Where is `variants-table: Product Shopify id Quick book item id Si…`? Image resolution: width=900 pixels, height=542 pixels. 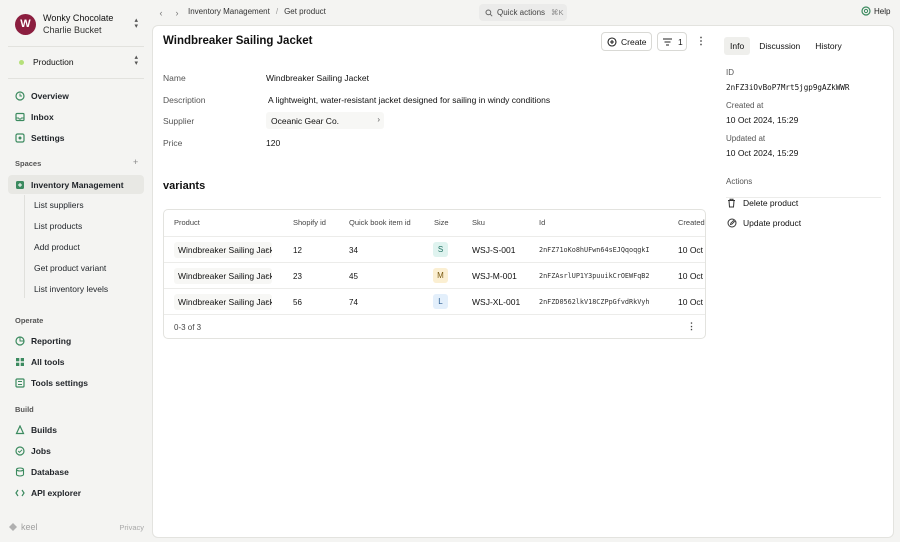
variants-table: Product Shopify id Quick book item id Si… is located at coordinates (434, 274).